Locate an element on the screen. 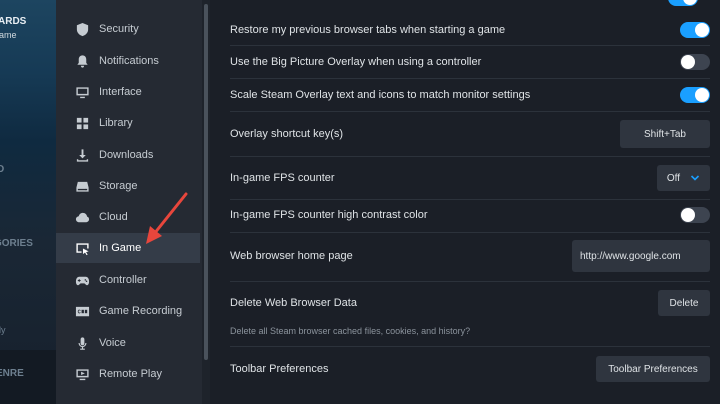 This screenshot has width=720, height=404. background-text: ARDS is located at coordinates (13, 21).